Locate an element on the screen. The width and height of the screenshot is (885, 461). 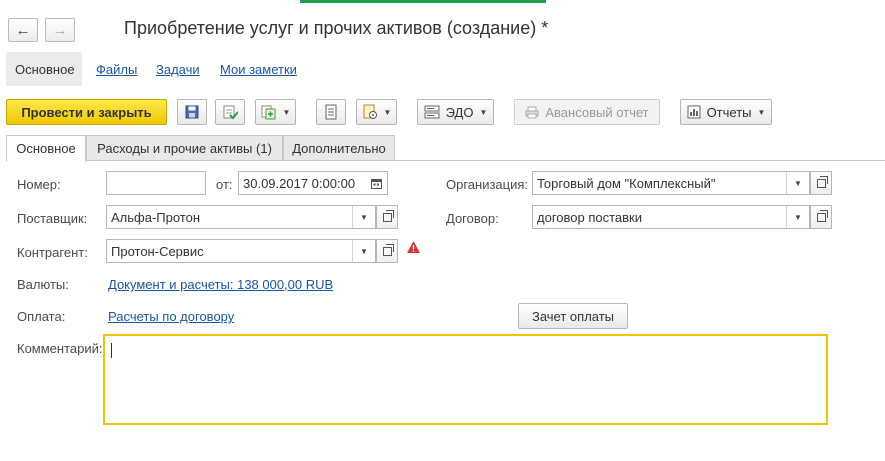
journal-button is located at coordinates (331, 112).